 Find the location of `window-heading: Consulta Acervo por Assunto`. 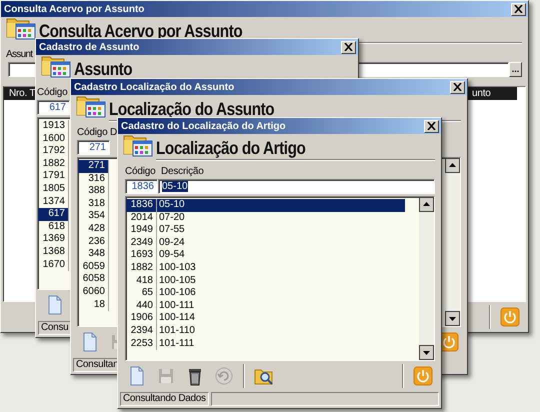

window-heading: Consulta Acervo por Assunto is located at coordinates (140, 31).